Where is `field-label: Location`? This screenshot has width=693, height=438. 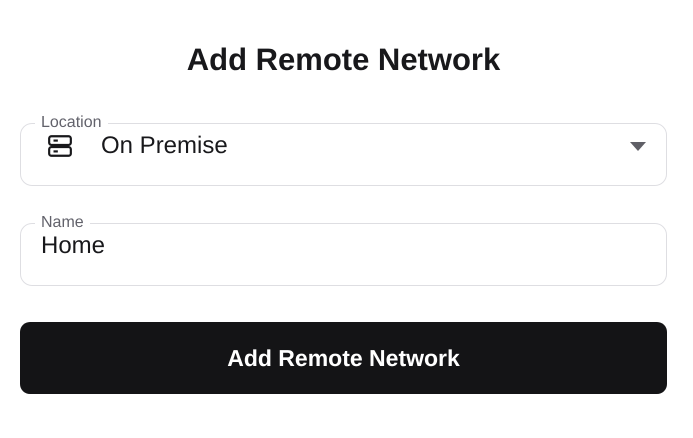
field-label: Location is located at coordinates (71, 123).